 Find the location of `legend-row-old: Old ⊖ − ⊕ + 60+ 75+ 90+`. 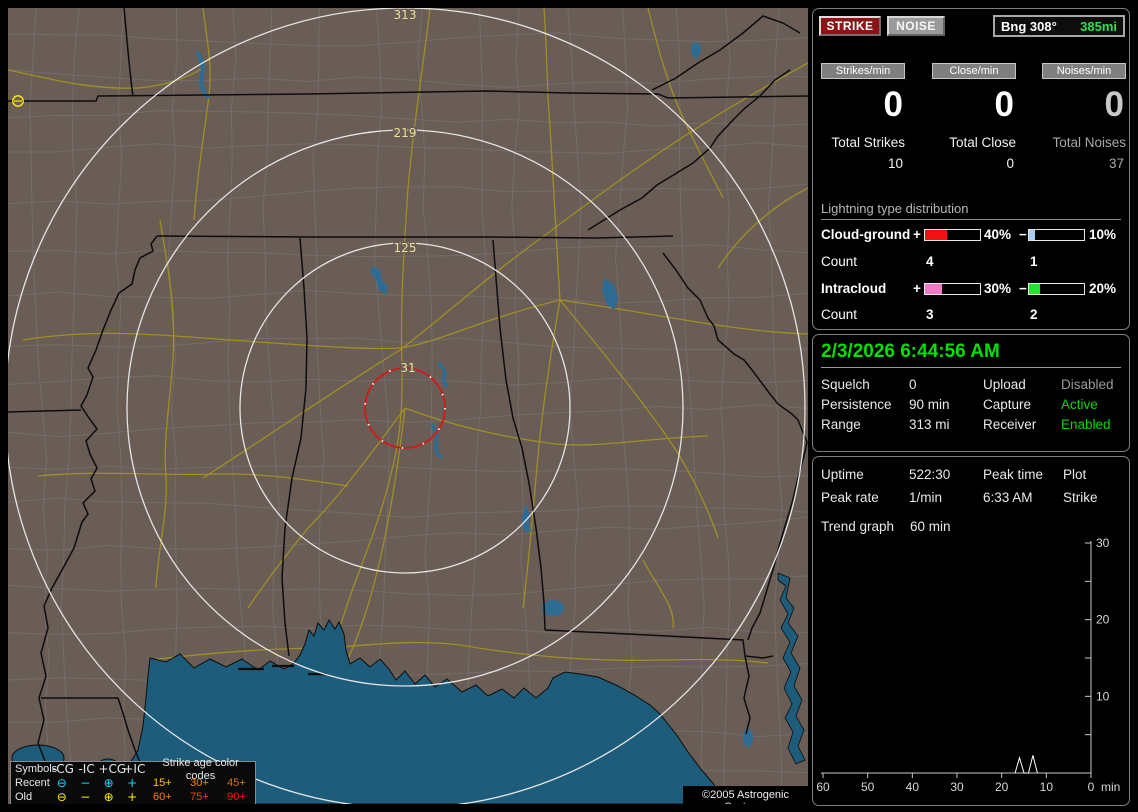

legend-row-old: Old ⊖ − ⊕ + 60+ 75+ 90+ is located at coordinates (133, 797).